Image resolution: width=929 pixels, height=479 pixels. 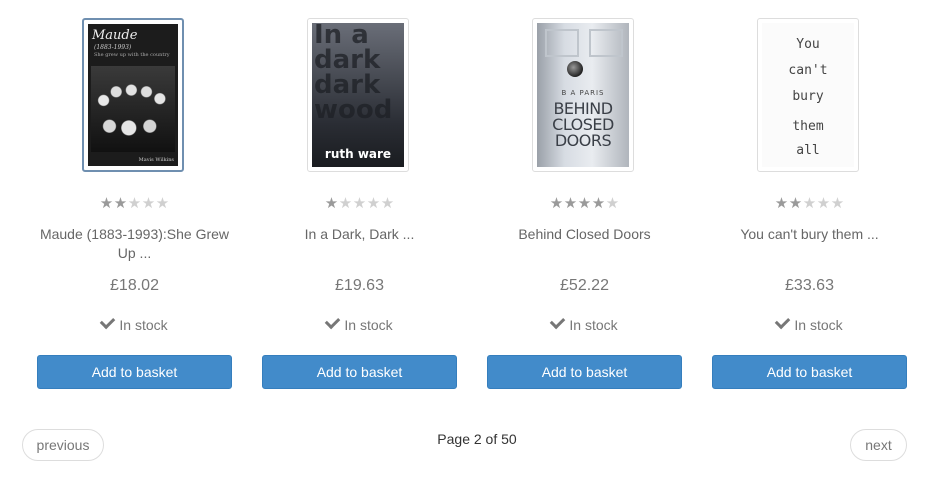 I want to click on product-title-link: Behind Closed Doors, so click(x=584, y=234).